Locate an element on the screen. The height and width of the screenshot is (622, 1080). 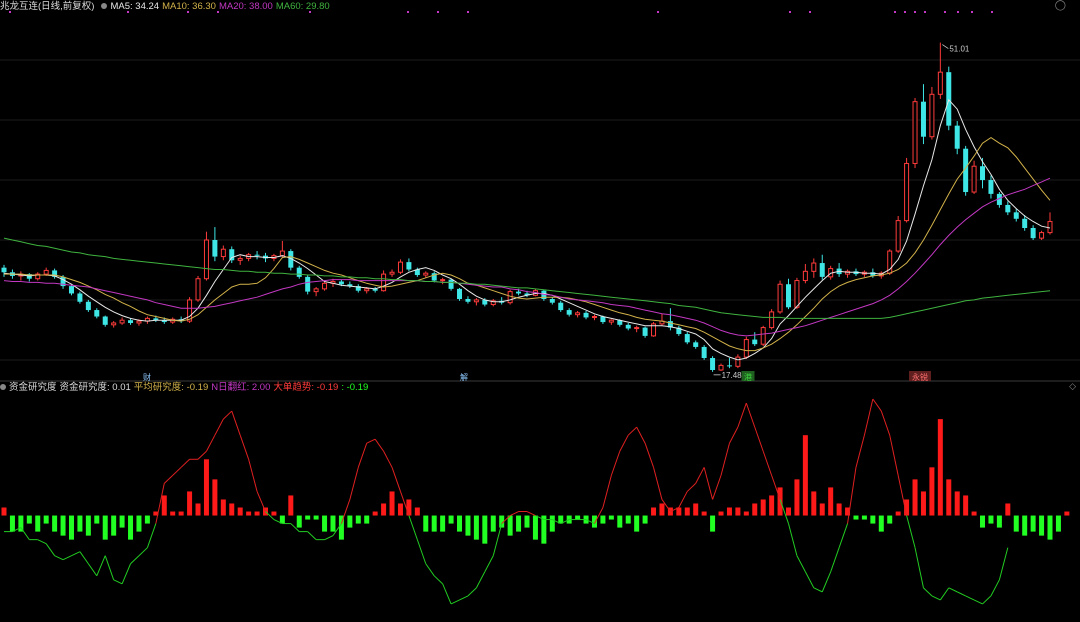
settings-dot-icon is located at coordinates (104, 6).